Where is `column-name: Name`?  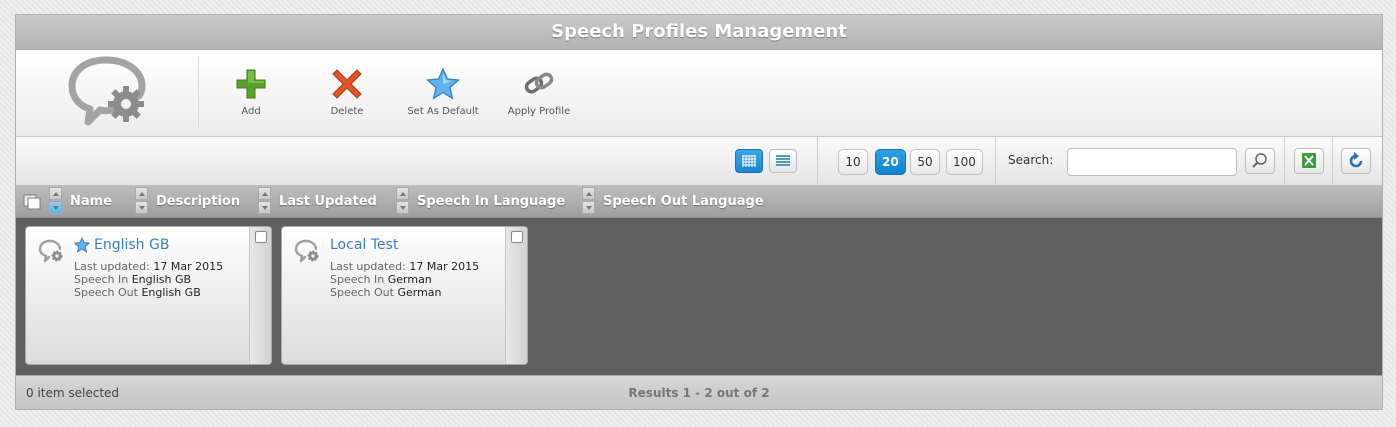 column-name: Name is located at coordinates (91, 201).